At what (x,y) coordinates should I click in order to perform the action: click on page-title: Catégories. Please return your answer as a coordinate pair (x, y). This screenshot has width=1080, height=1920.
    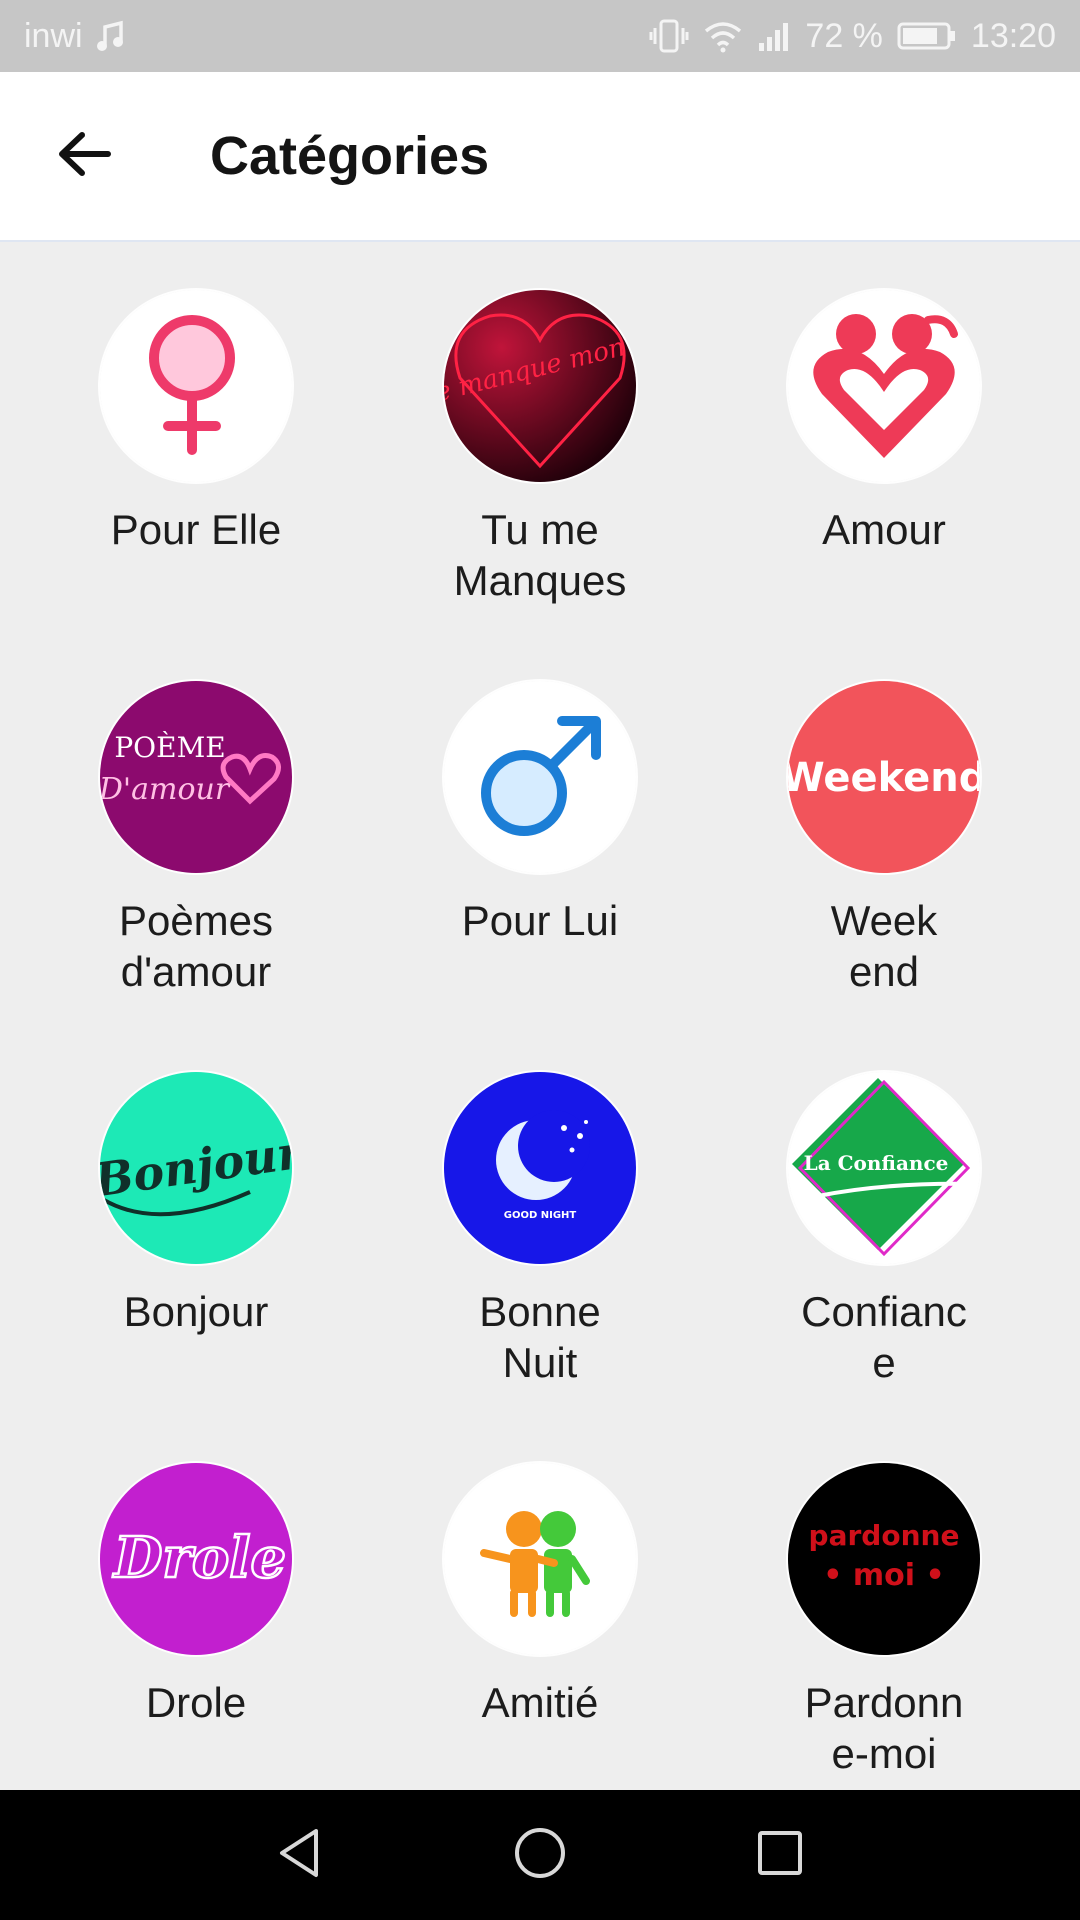
    Looking at the image, I should click on (350, 156).